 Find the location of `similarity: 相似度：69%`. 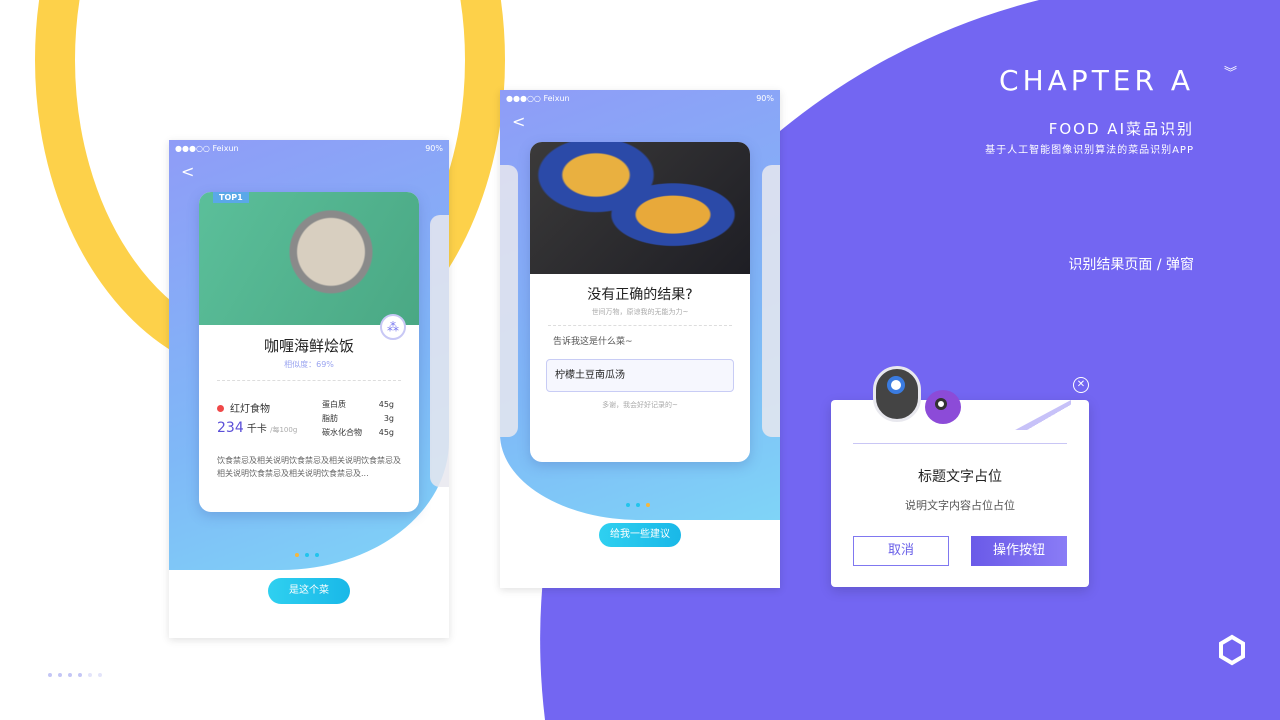

similarity: 相似度：69% is located at coordinates (309, 364).